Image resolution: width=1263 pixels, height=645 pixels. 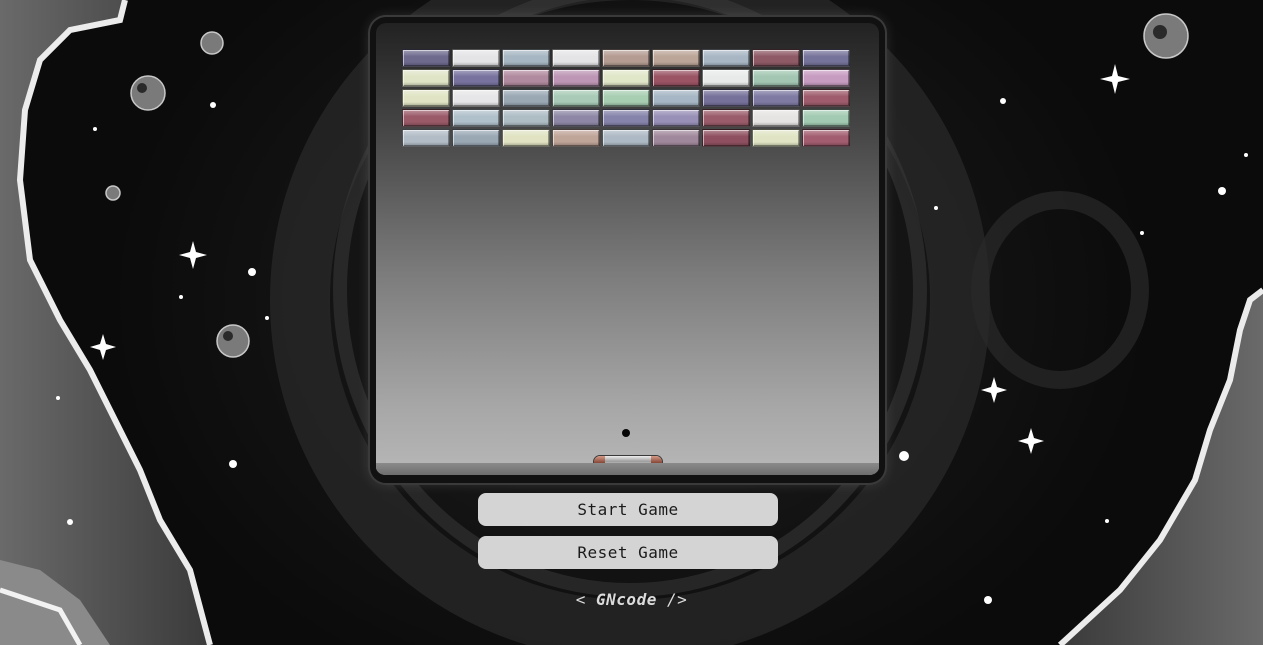 What do you see at coordinates (627, 469) in the screenshot?
I see `game-floor` at bounding box center [627, 469].